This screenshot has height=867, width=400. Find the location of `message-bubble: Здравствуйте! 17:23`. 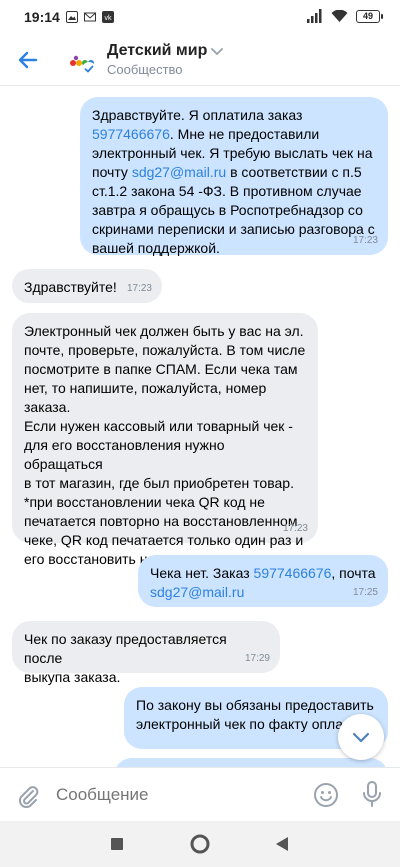

message-bubble: Здравствуйте! 17:23 is located at coordinates (87, 286).